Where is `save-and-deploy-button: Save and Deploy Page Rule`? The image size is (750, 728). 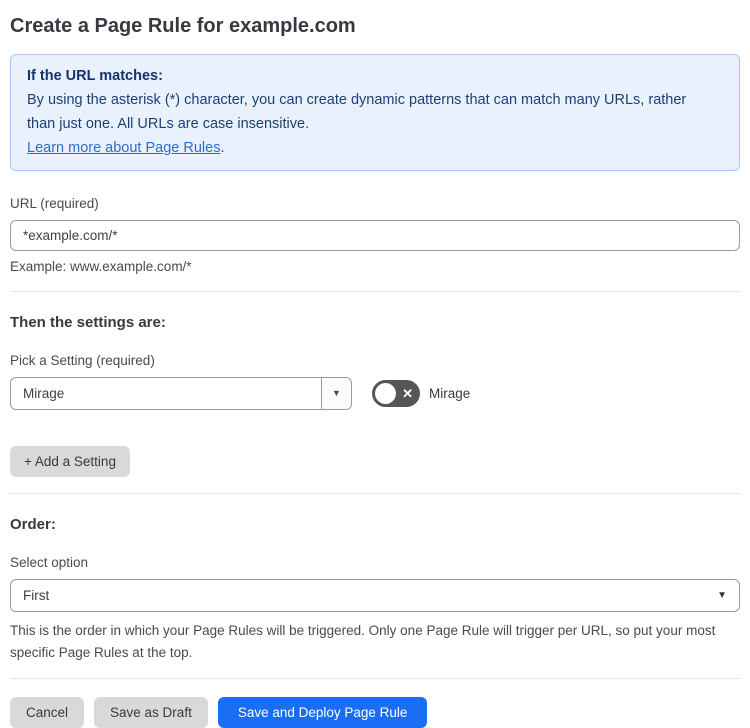
save-and-deploy-button: Save and Deploy Page Rule is located at coordinates (322, 712).